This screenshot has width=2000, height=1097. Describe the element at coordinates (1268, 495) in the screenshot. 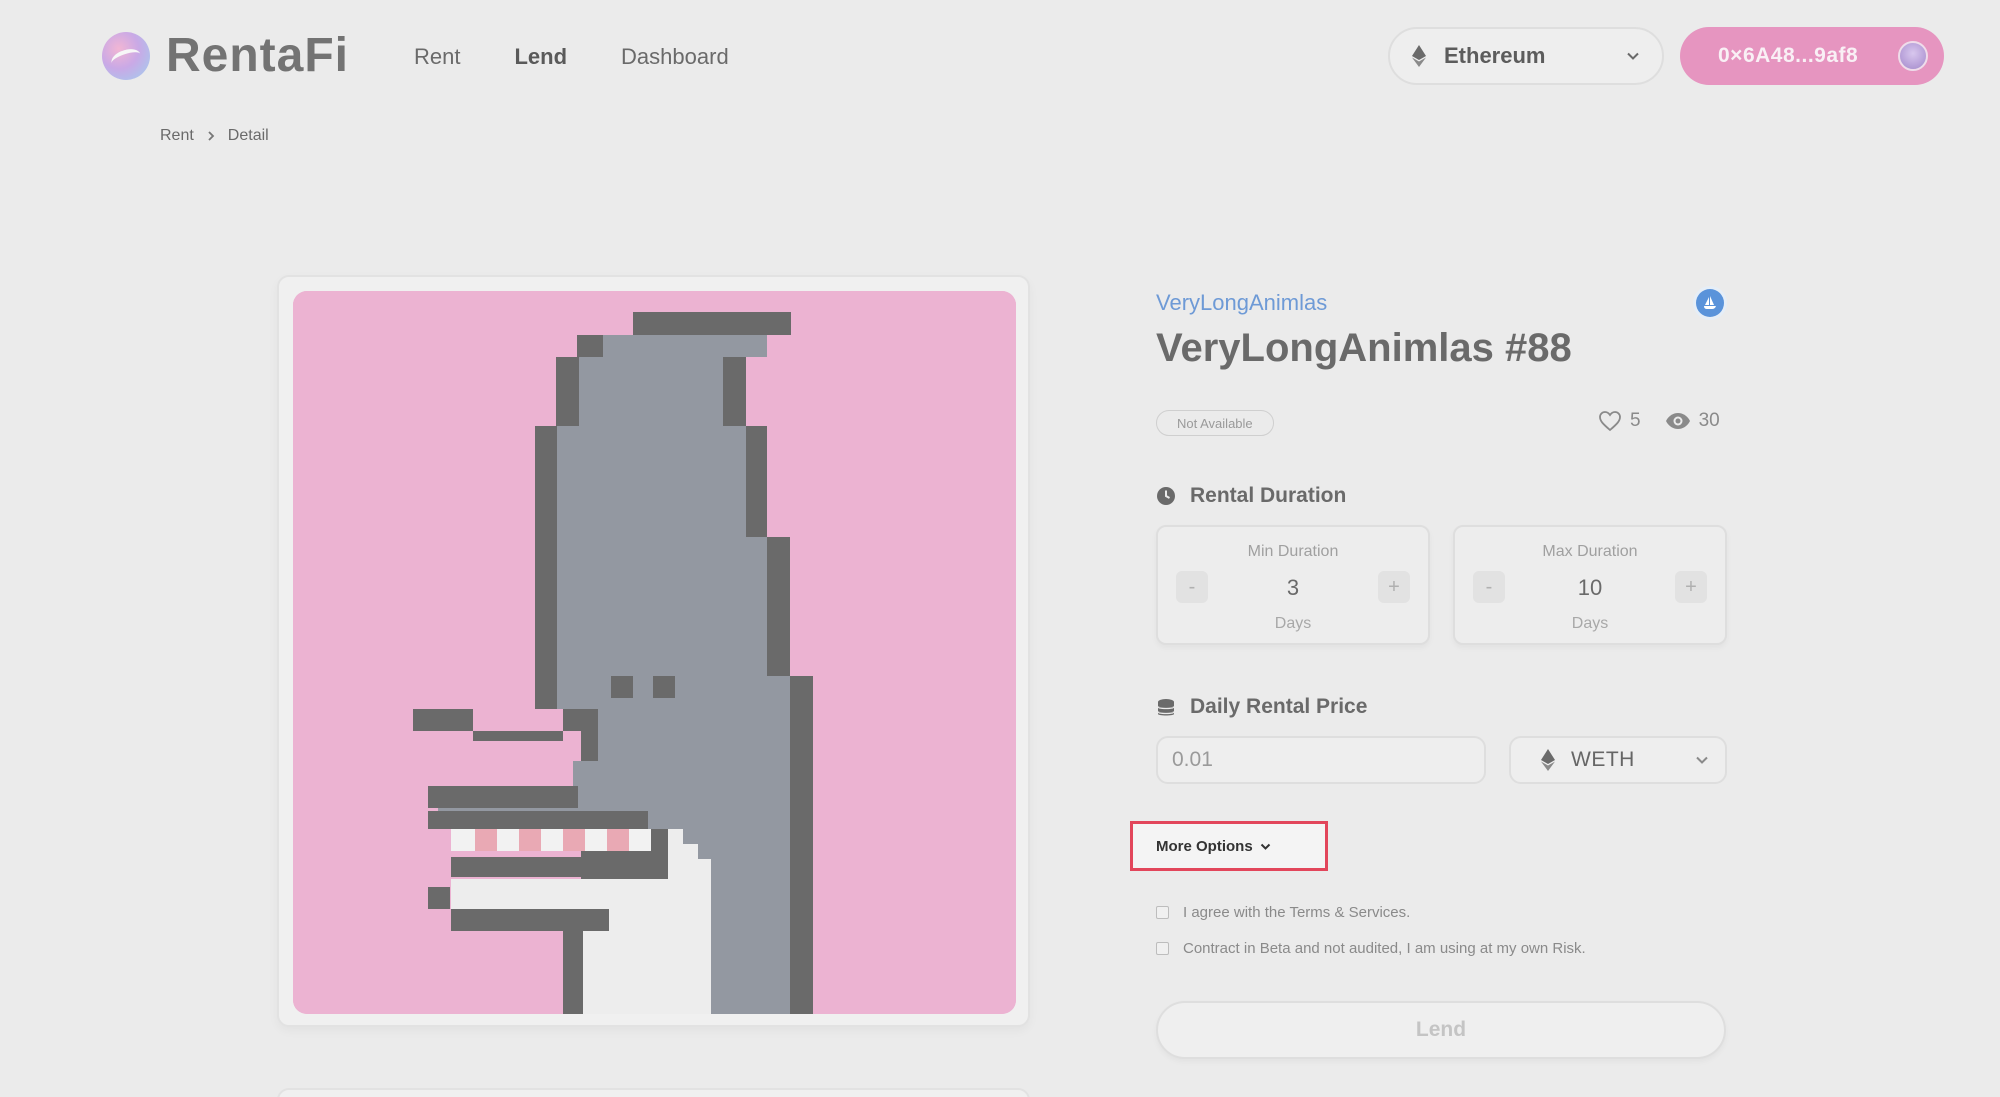

I see `rental-duration-title: Rental Duration` at that location.